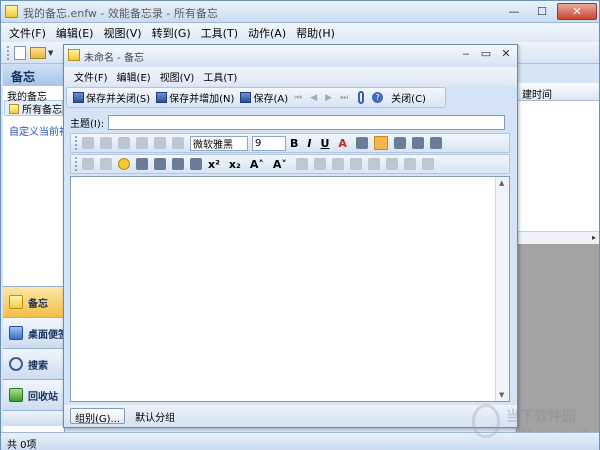 The image size is (600, 450). Describe the element at coordinates (501, 183) in the screenshot. I see `scroll-up-icon: ▲` at that location.